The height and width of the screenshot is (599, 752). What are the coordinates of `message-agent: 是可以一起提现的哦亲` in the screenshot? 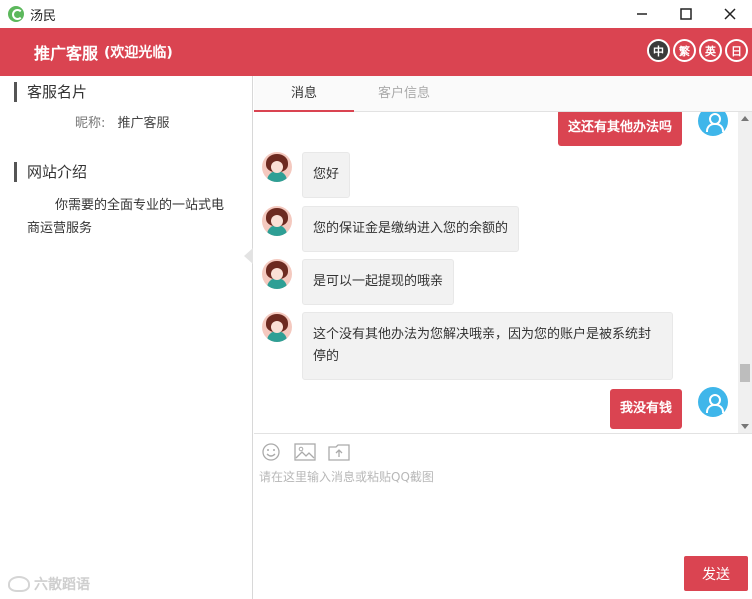 It's located at (358, 282).